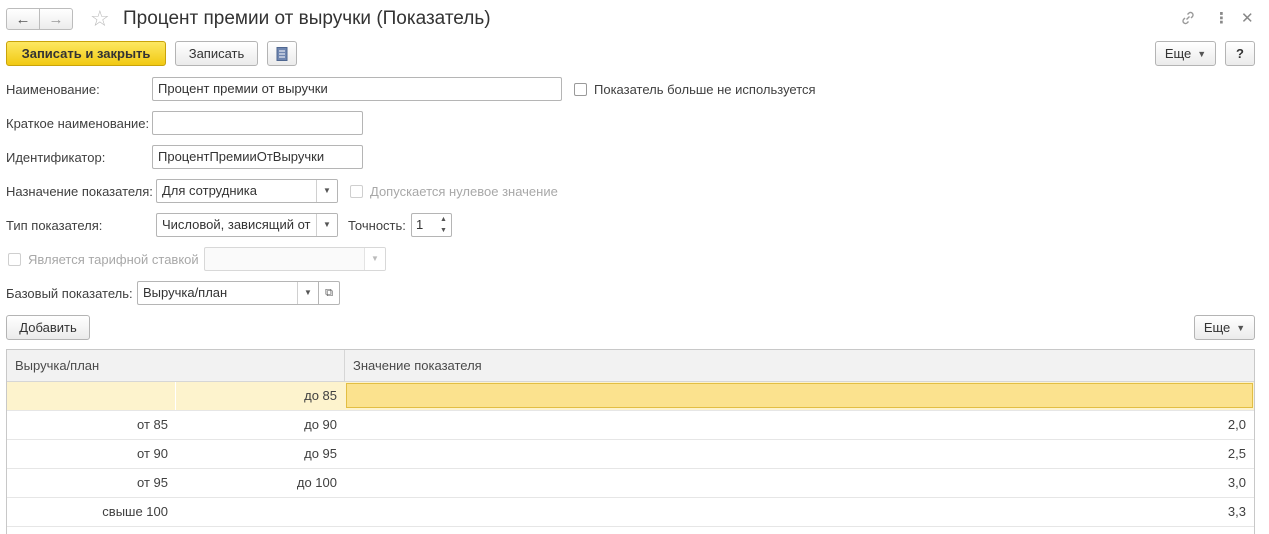 The height and width of the screenshot is (534, 1269). I want to click on tariff-select: ▼, so click(295, 259).